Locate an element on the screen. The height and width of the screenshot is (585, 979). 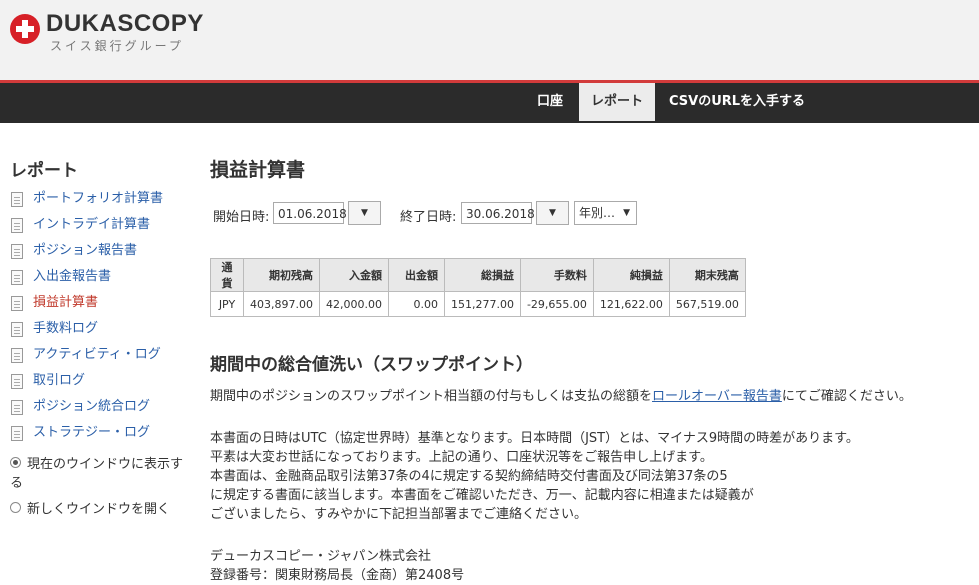
sidebar-link-activity-log: アクティビティ・ログ is located at coordinates (97, 354).